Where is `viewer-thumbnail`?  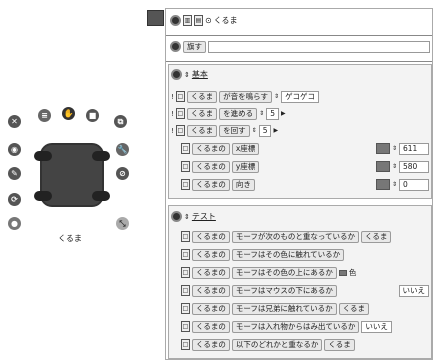
viewer-thumbnail is located at coordinates (155, 18).